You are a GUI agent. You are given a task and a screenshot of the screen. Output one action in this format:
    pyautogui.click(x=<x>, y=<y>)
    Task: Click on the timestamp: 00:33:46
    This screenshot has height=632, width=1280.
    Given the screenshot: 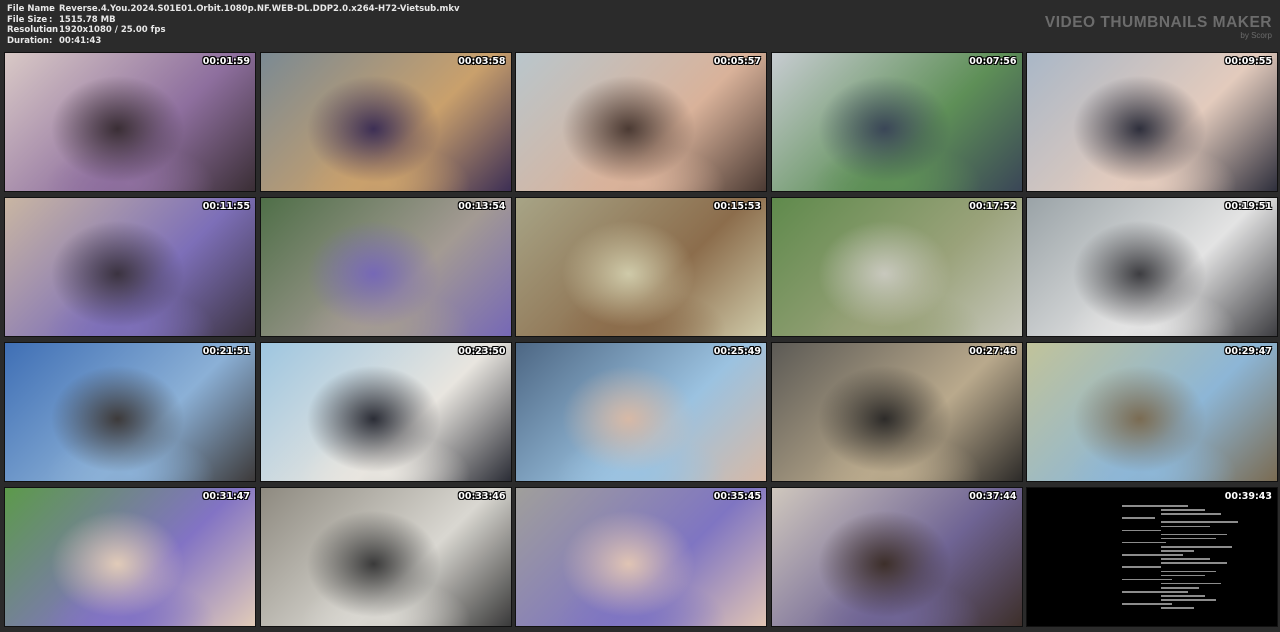 What is the action you would take?
    pyautogui.click(x=482, y=496)
    